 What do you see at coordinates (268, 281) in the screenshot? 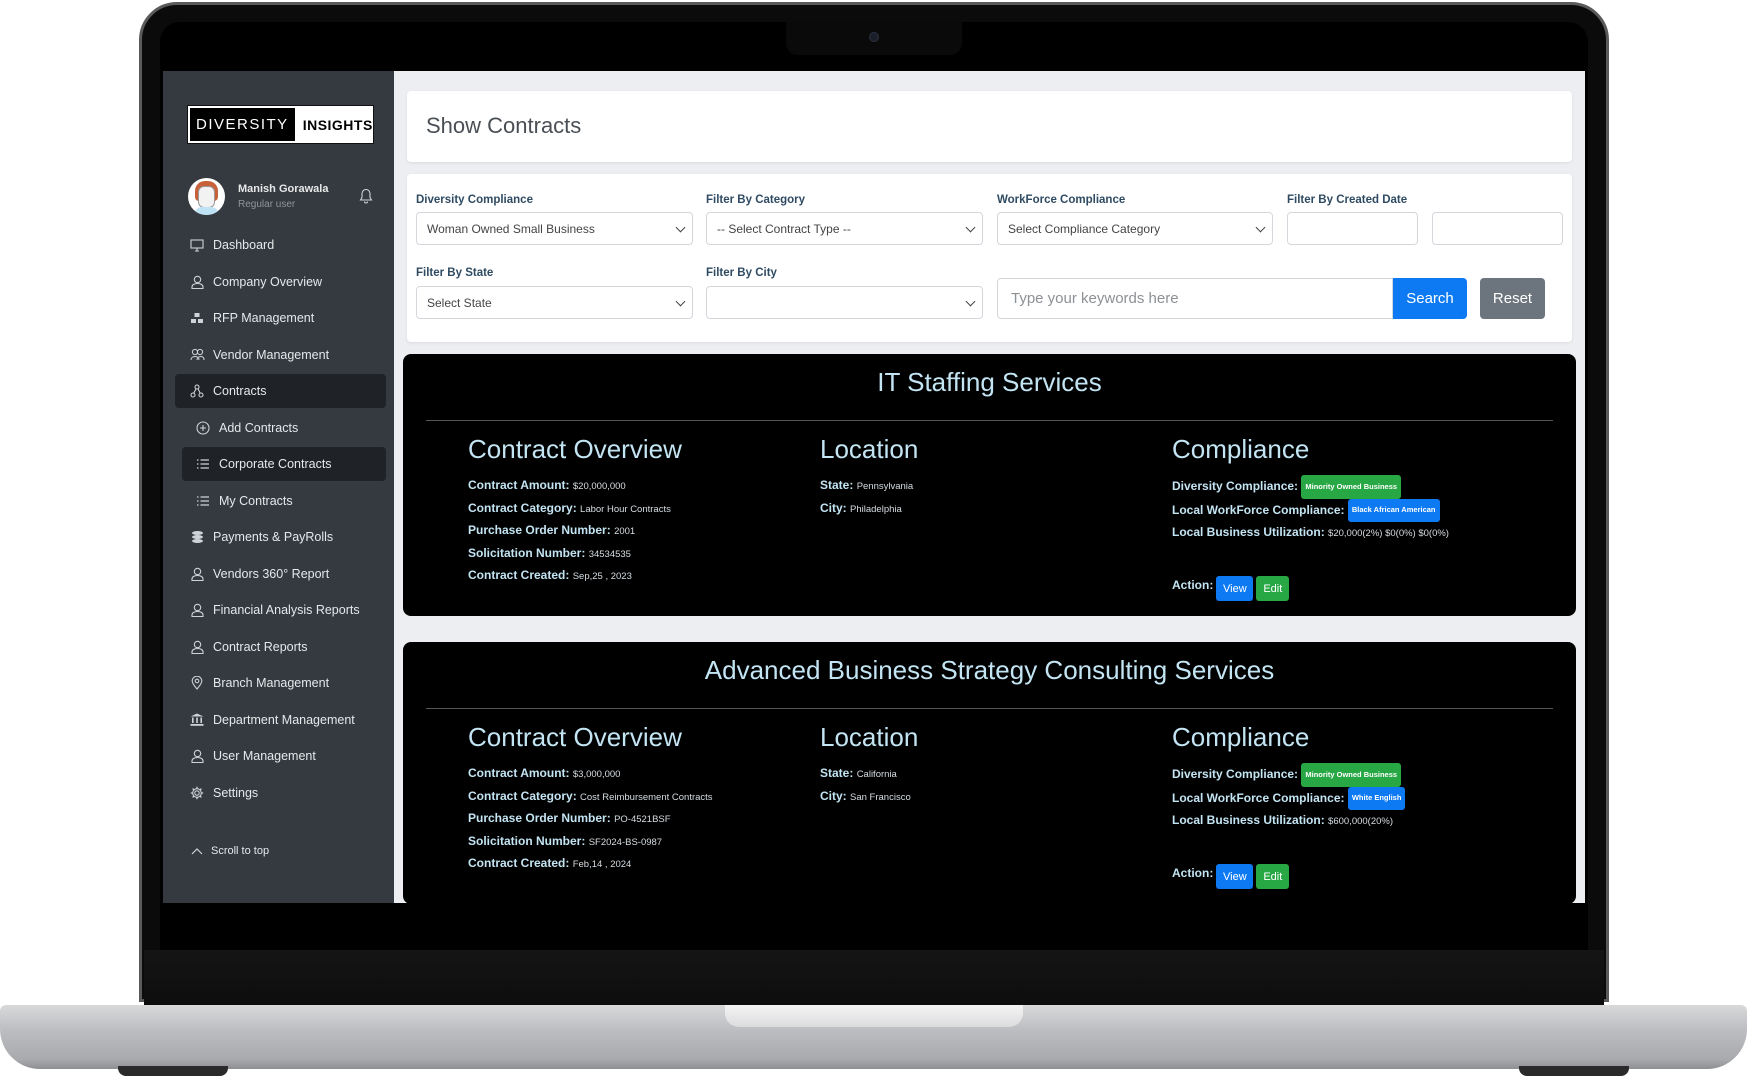
I see `sidebar-item-label: Company Overview` at bounding box center [268, 281].